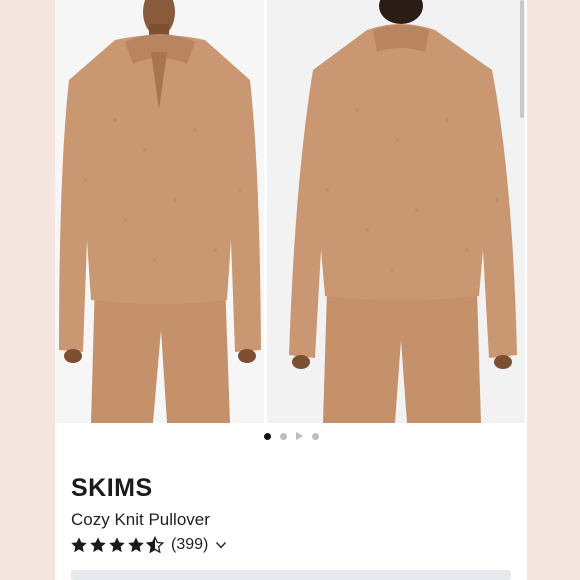 This screenshot has height=580, width=580. I want to click on brand-name: SKIMS, so click(112, 488).